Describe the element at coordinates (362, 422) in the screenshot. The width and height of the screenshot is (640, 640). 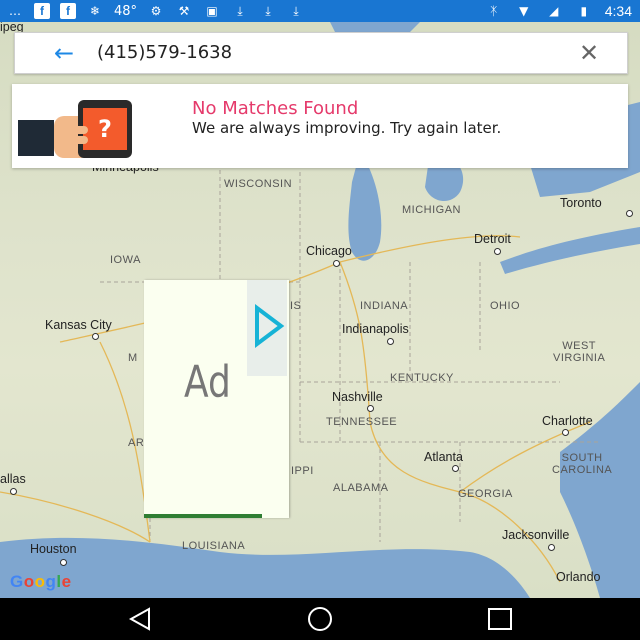
I see `map-label-tennessee: TENNESSEE` at that location.